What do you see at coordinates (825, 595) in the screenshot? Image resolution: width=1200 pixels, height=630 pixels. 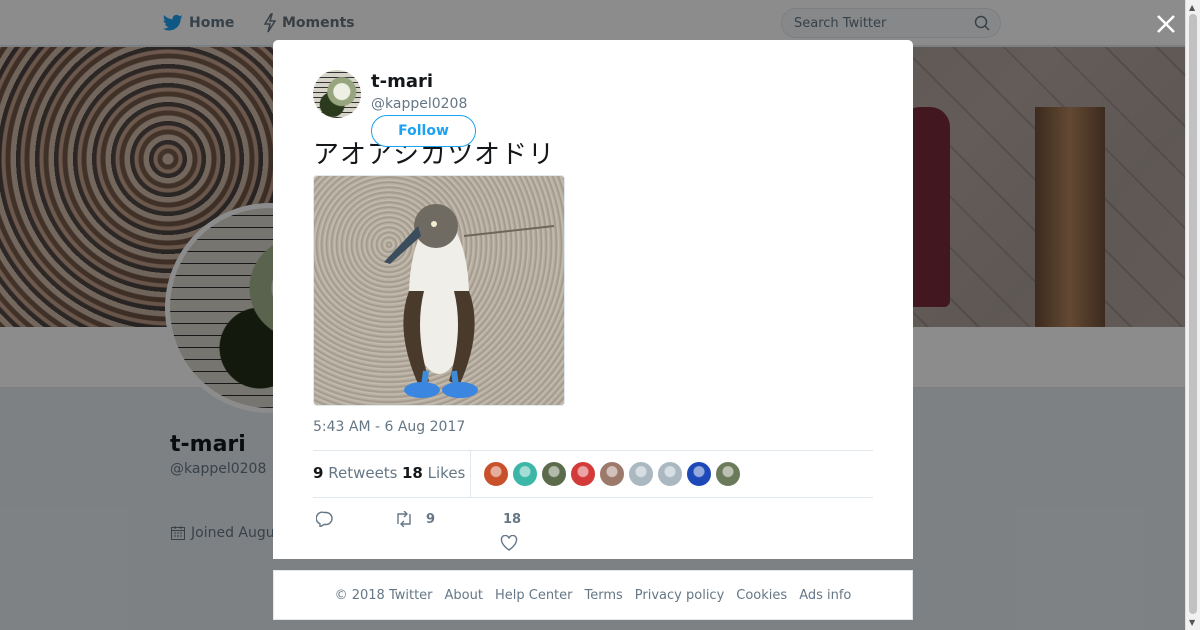 I see `footer-link-ads-info: Ads info` at bounding box center [825, 595].